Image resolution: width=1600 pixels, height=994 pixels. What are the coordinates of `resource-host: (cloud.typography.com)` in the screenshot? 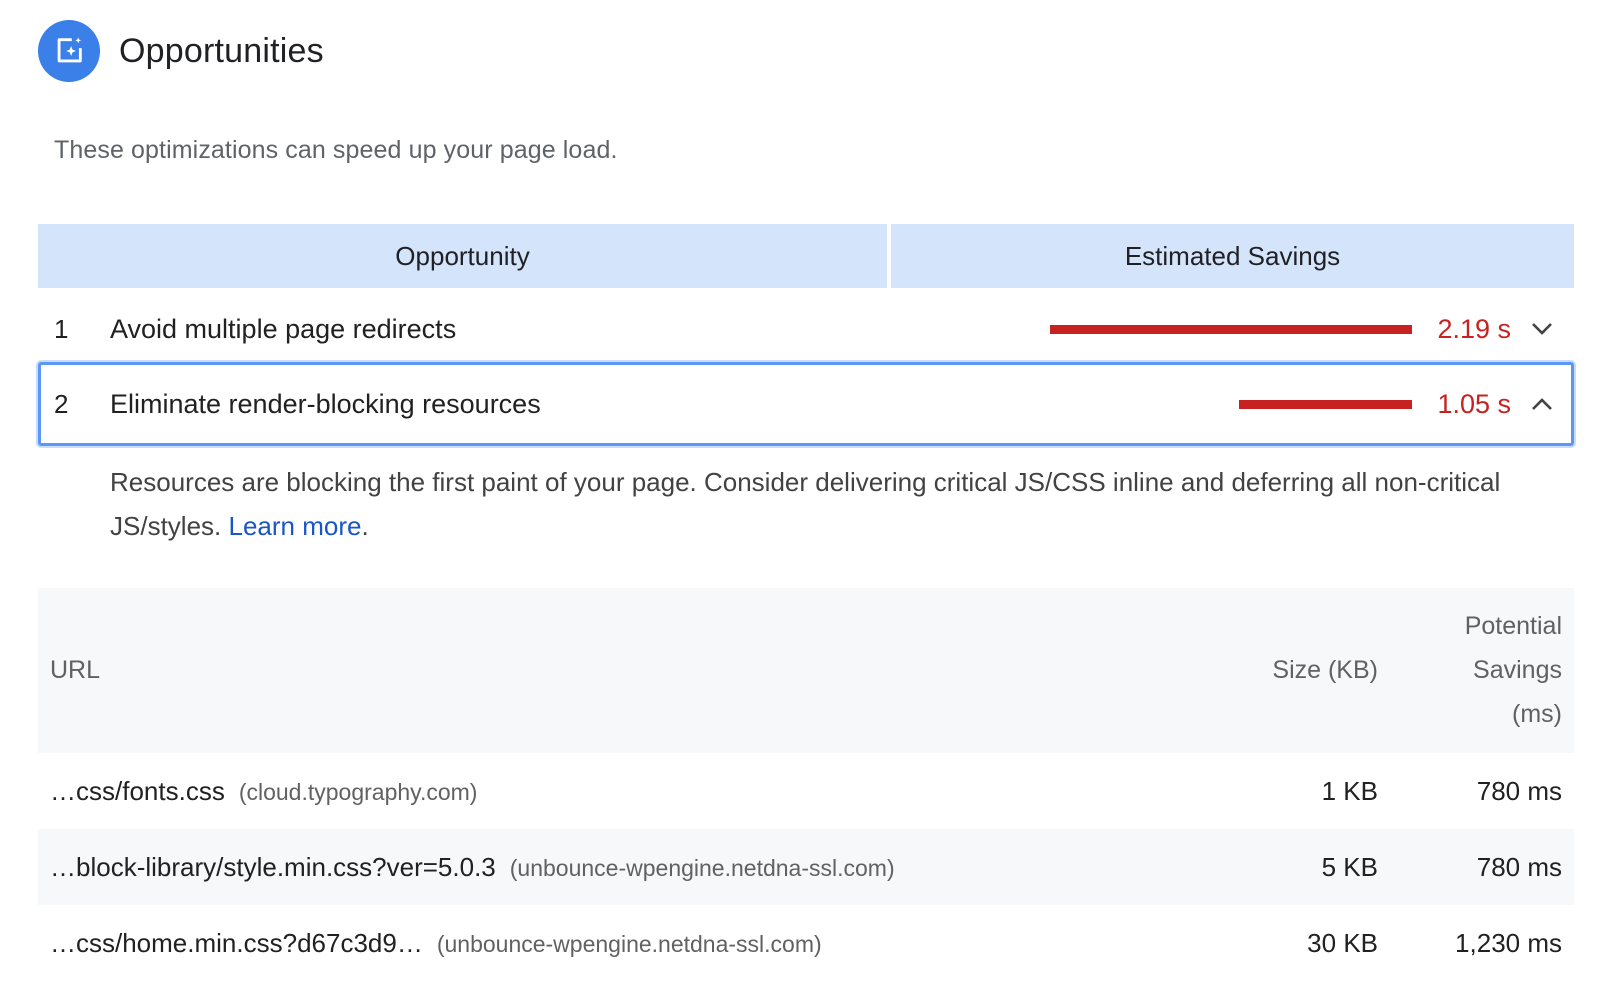 It's located at (358, 791).